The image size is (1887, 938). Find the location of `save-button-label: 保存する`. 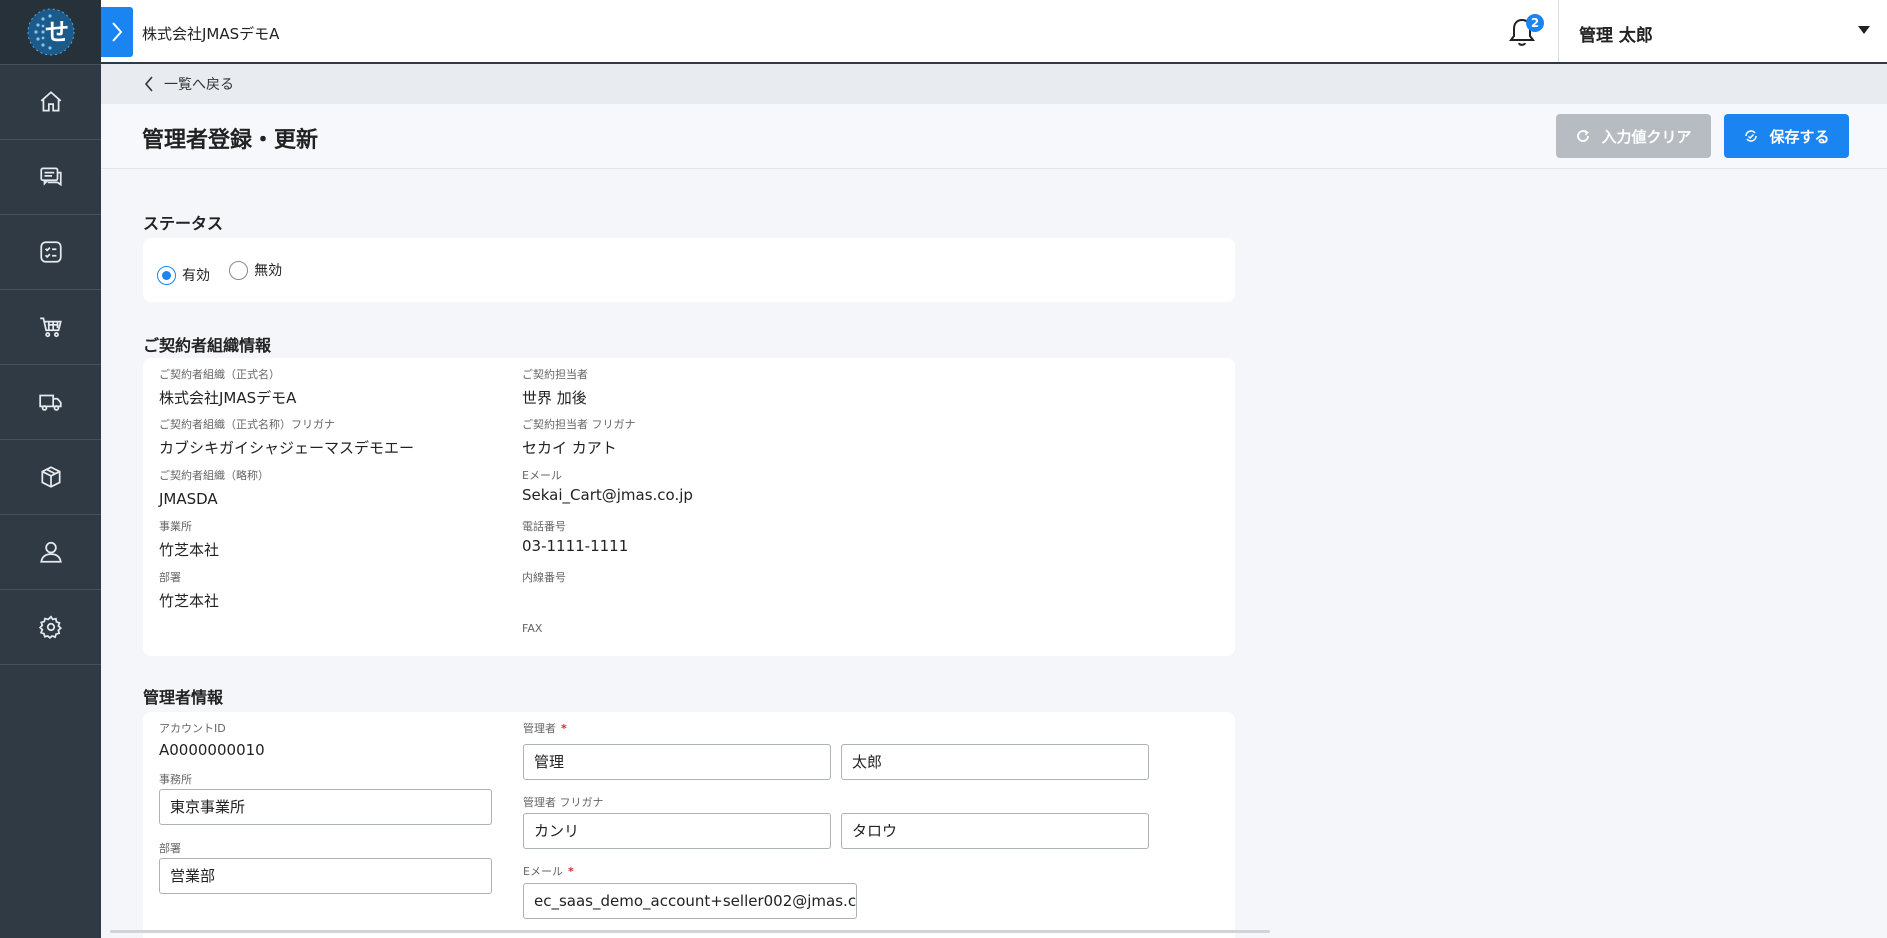

save-button-label: 保存する is located at coordinates (1799, 136).